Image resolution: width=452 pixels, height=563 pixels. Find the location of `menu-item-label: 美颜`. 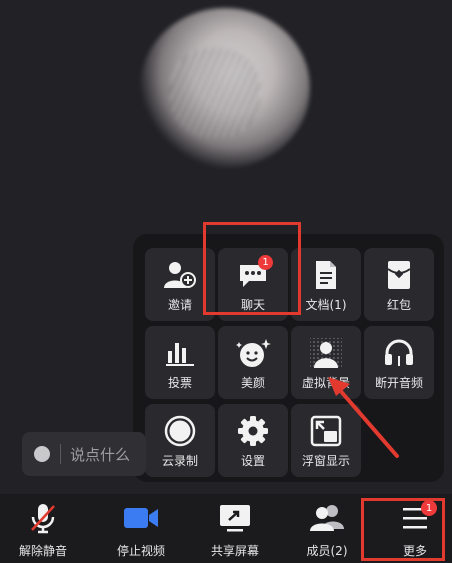

menu-item-label: 美颜 is located at coordinates (252, 383).